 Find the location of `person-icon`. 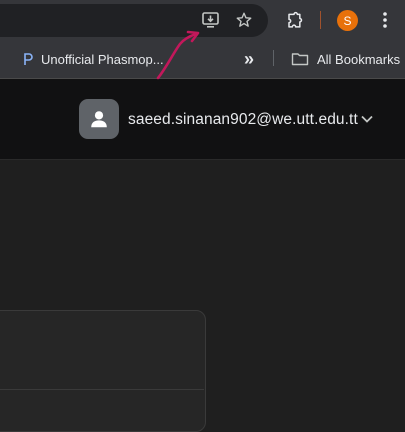

person-icon is located at coordinates (99, 119).